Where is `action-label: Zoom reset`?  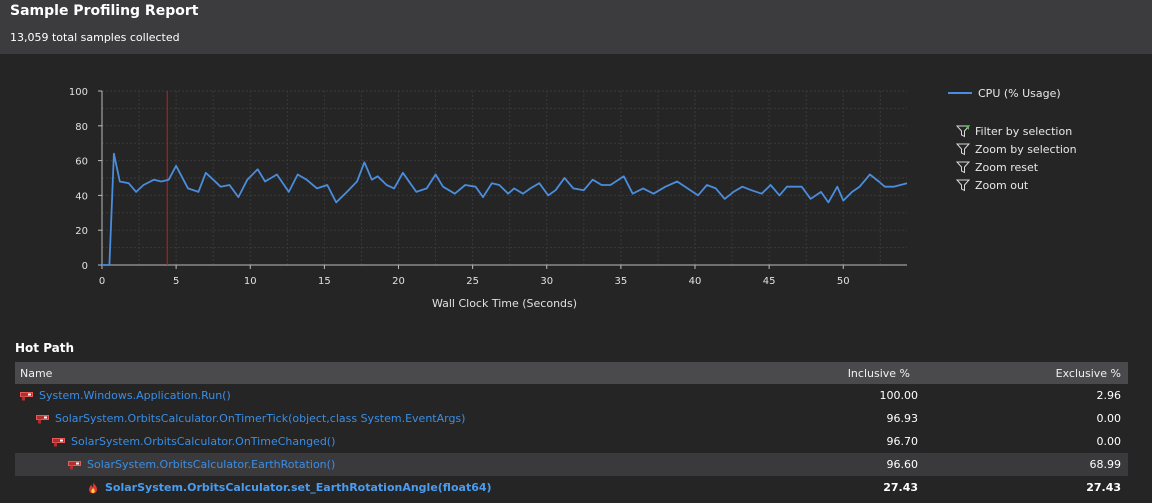
action-label: Zoom reset is located at coordinates (1007, 167).